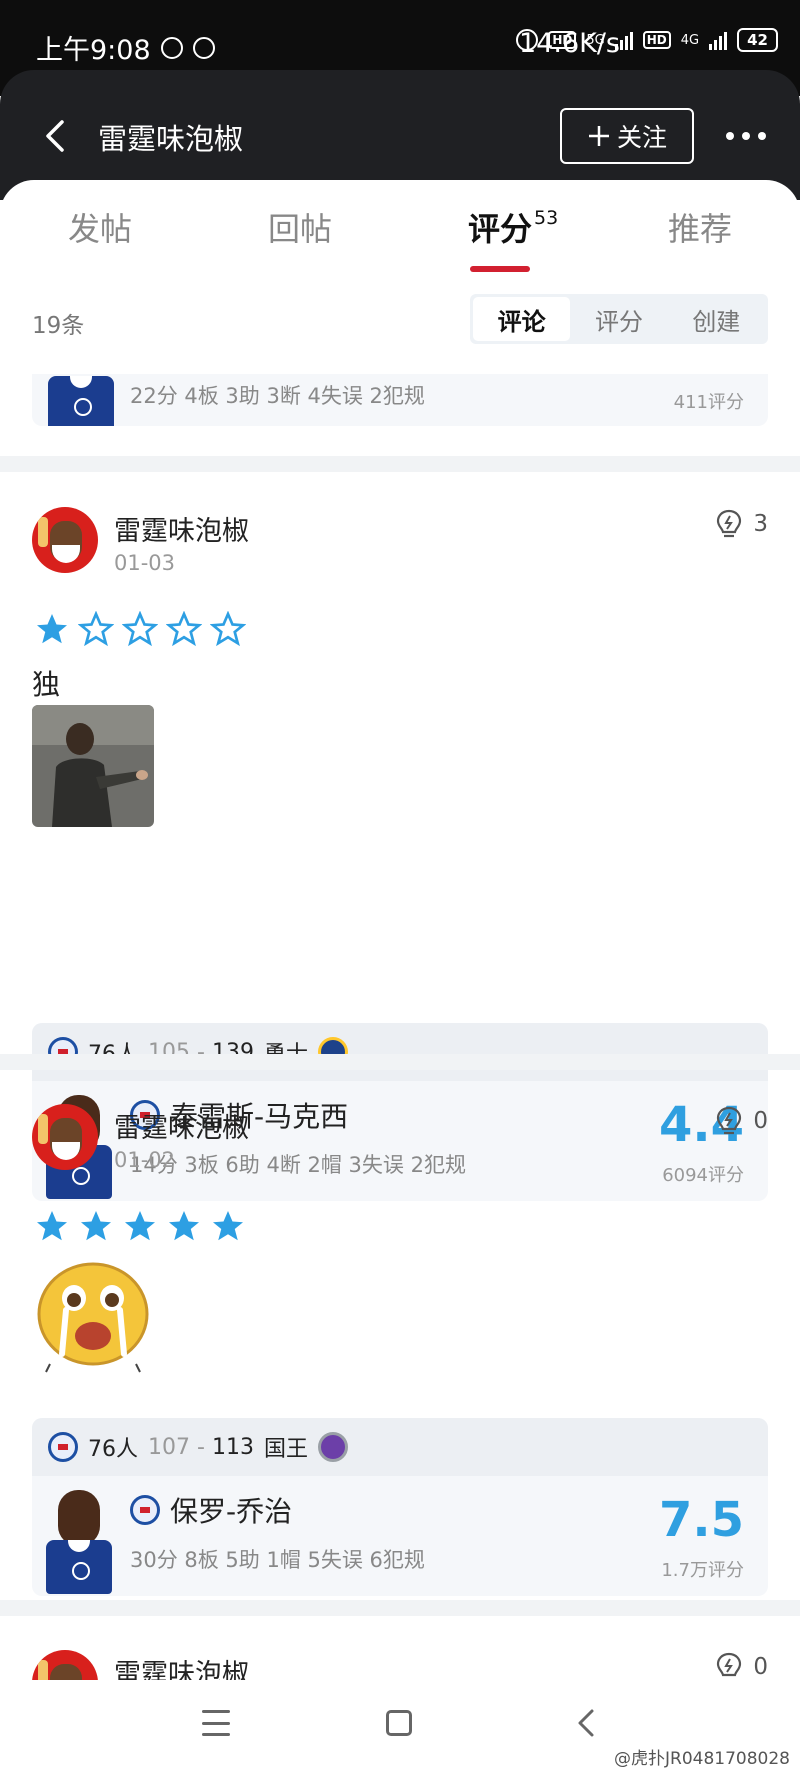  Describe the element at coordinates (500, 269) in the screenshot. I see `active-tab-indicator` at that location.